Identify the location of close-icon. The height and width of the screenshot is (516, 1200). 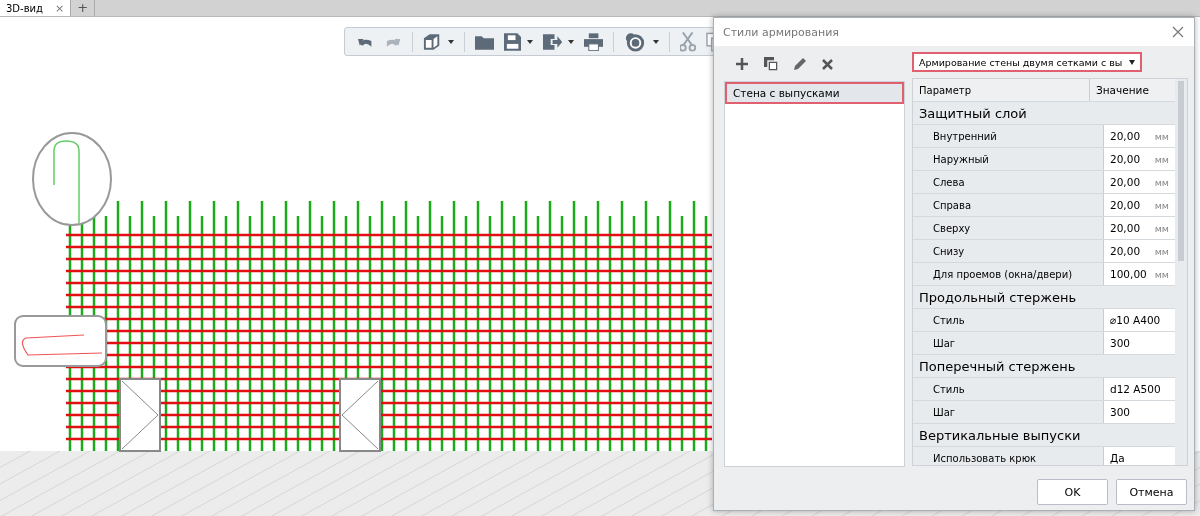
(1178, 32).